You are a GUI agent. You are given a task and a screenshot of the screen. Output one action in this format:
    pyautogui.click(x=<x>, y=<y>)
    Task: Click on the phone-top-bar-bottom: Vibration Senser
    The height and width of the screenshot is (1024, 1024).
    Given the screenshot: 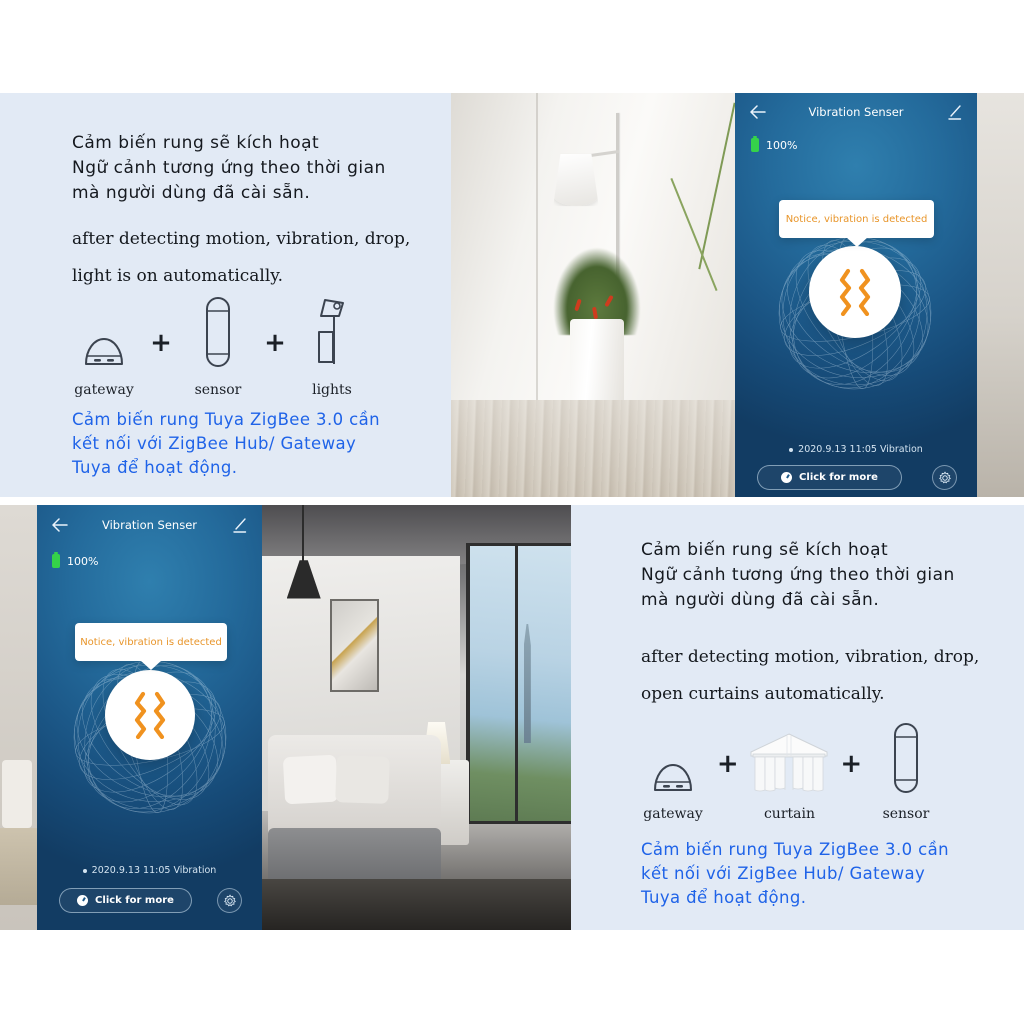 What is the action you would take?
    pyautogui.click(x=149, y=525)
    